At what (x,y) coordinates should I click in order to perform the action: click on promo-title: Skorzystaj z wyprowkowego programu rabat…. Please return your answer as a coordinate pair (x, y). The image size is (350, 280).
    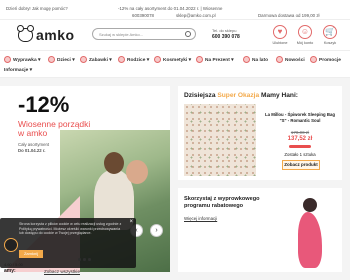
    Looking at the image, I should click on (222, 202).